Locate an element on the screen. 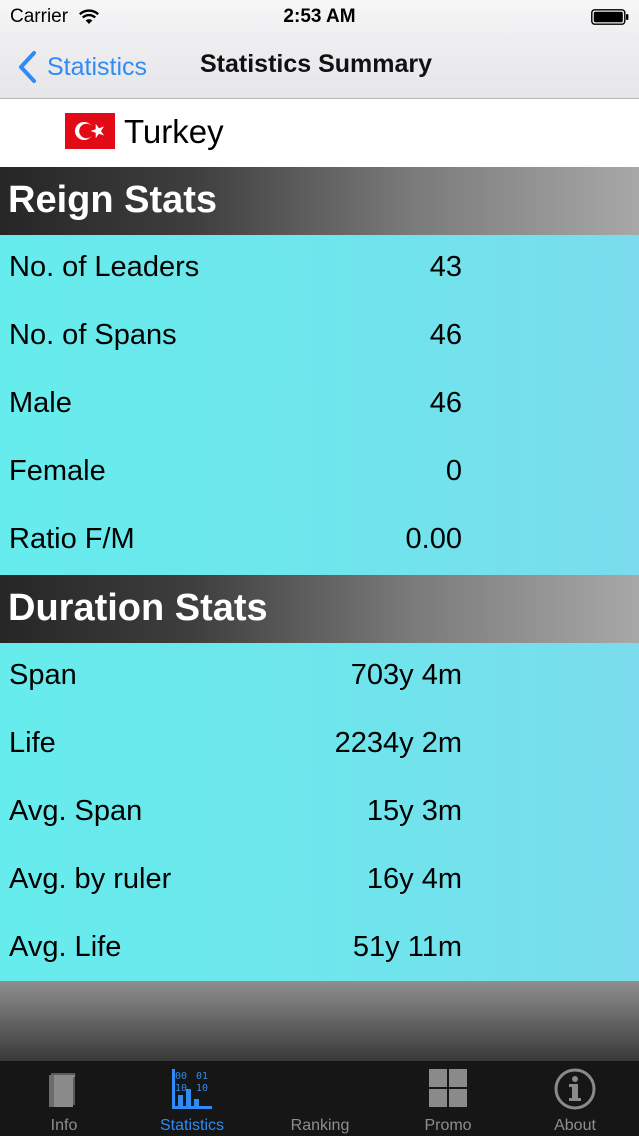 This screenshot has height=1136, width=639. stat-row-avg-life: Avg. Life 51y 11m is located at coordinates (319, 949).